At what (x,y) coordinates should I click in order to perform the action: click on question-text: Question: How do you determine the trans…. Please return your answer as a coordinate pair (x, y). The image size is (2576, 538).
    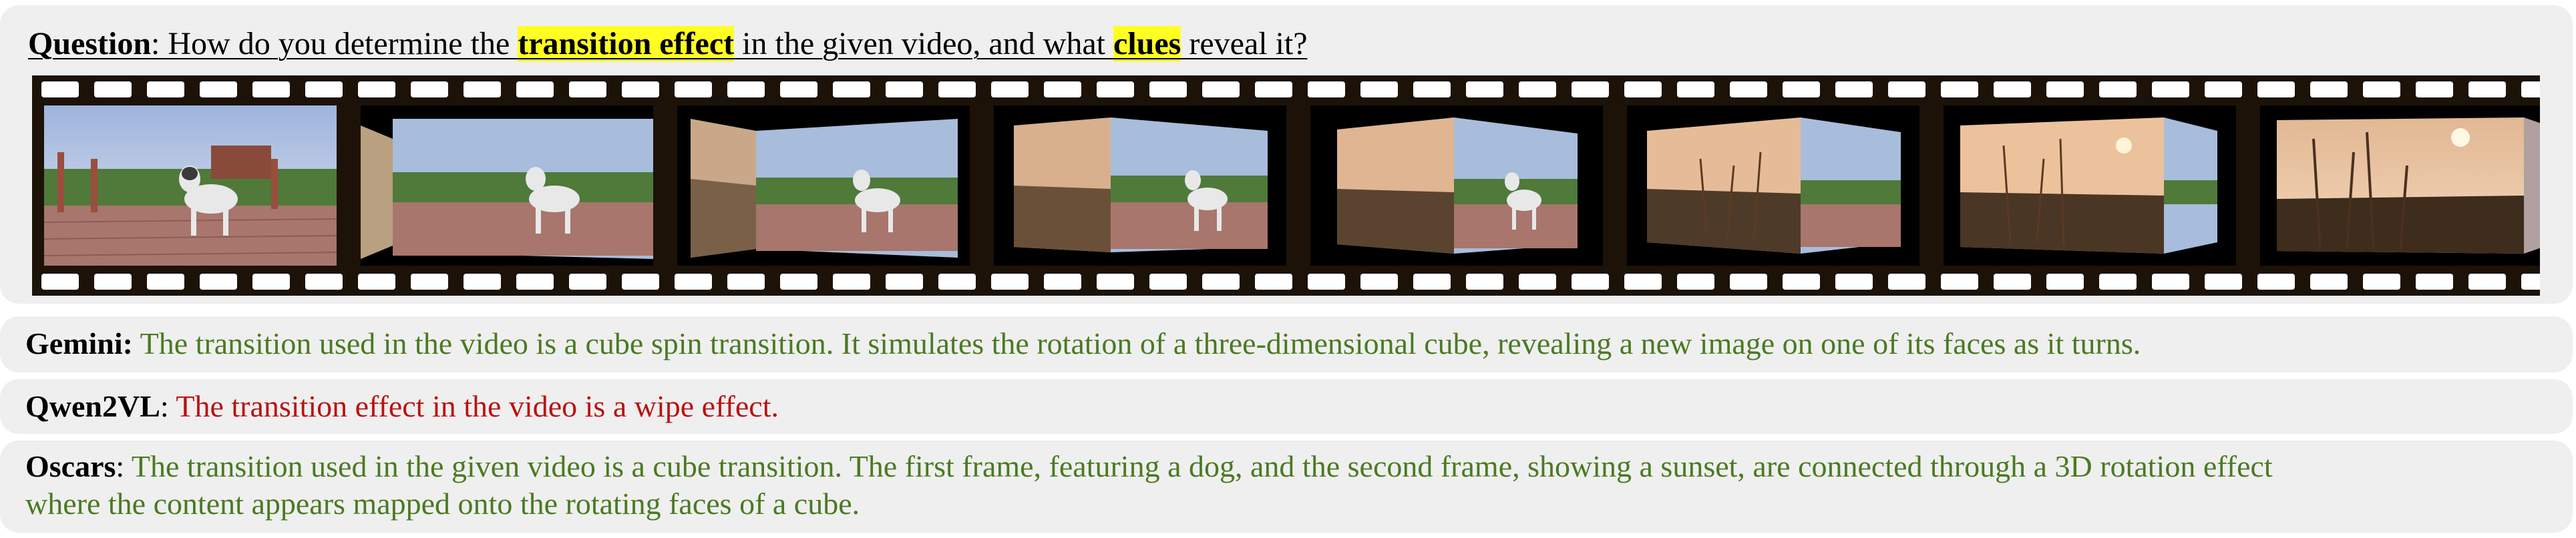
    Looking at the image, I should click on (668, 43).